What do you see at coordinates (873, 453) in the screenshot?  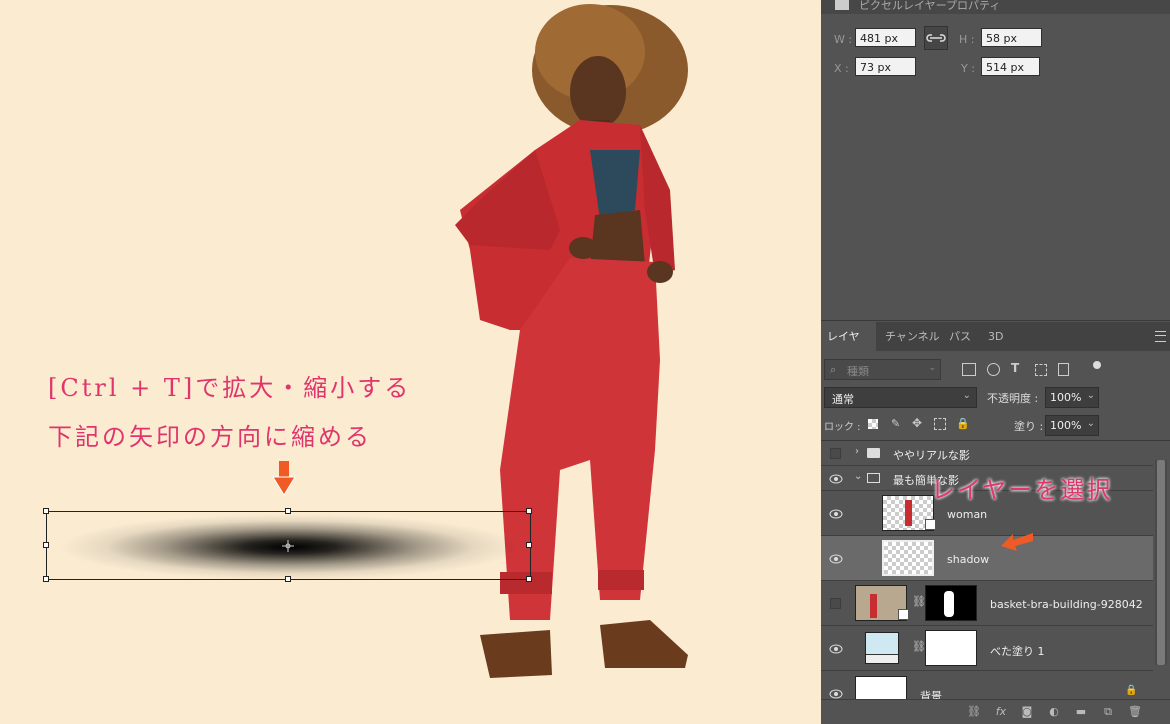 I see `folder-icon` at bounding box center [873, 453].